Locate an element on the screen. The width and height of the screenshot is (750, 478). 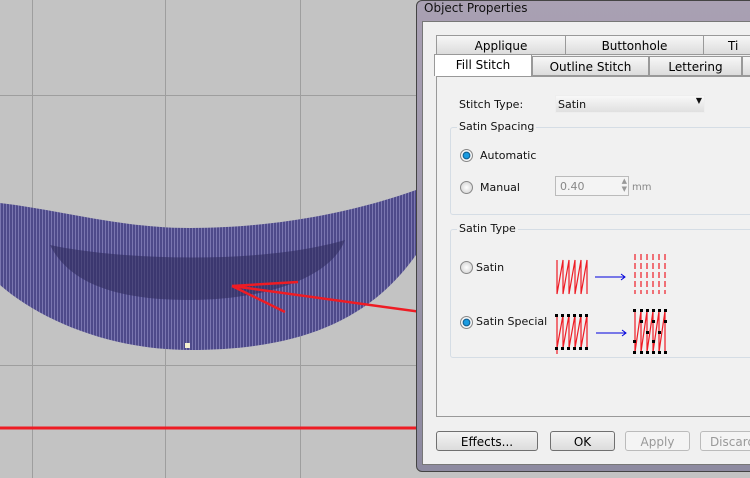
spinner-icon: ▲ ▼ is located at coordinates (624, 185).